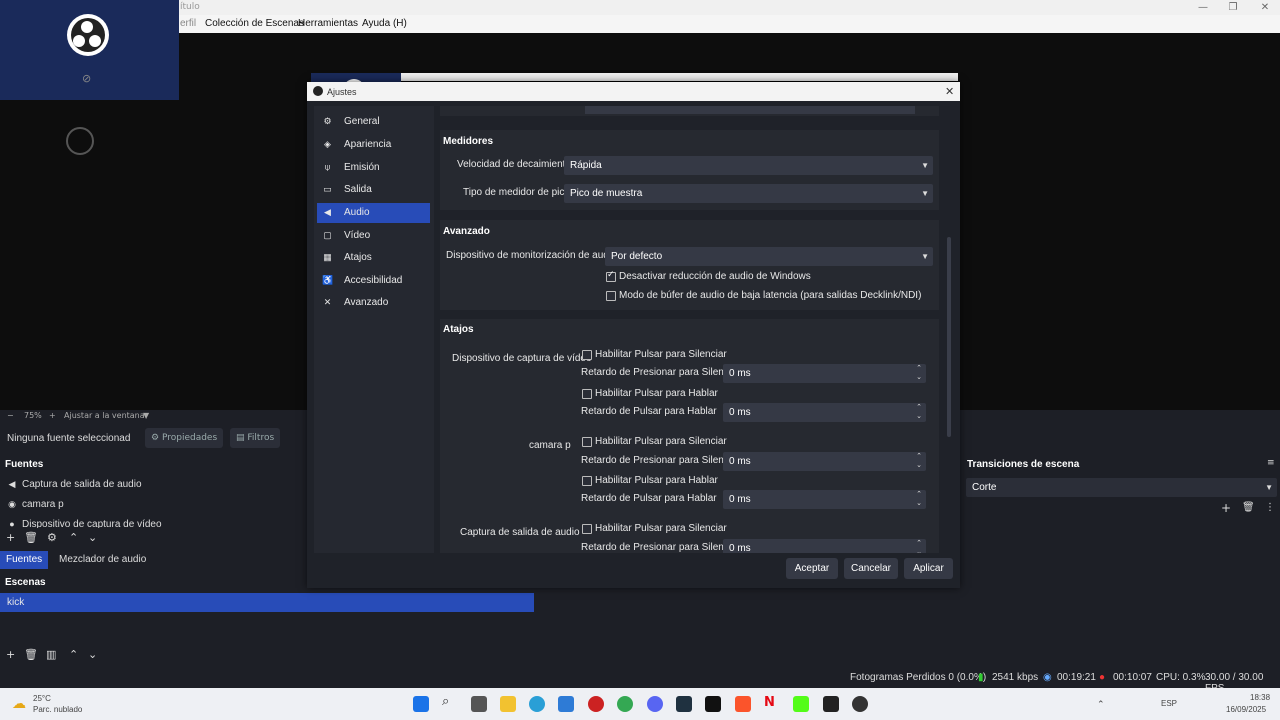  What do you see at coordinates (327, 189) in the screenshot?
I see `output-icon: ▭` at bounding box center [327, 189].